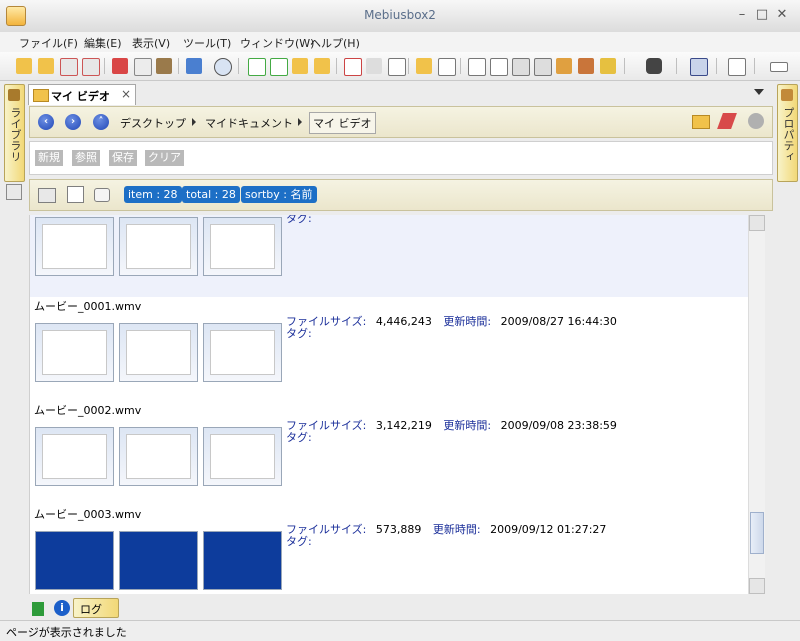 The height and width of the screenshot is (641, 800). I want to click on file-name: ムービー_0003.wmv, so click(87, 514).